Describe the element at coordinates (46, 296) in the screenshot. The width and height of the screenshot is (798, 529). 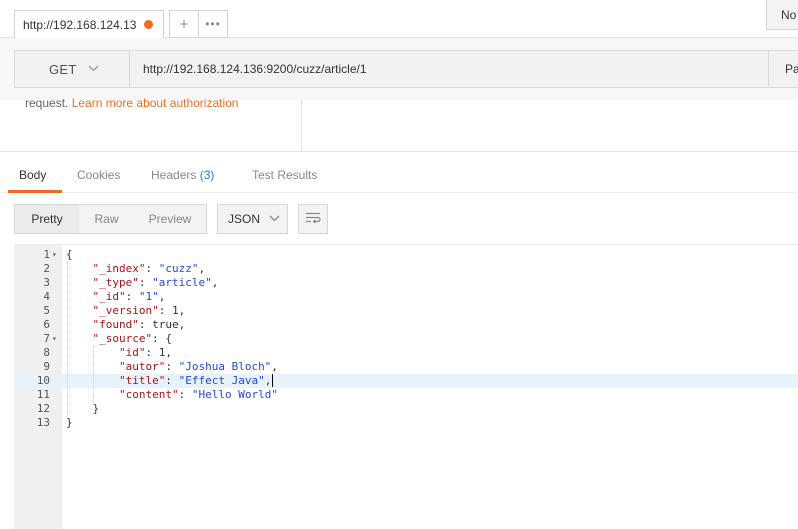
I see `line-number: 4` at that location.